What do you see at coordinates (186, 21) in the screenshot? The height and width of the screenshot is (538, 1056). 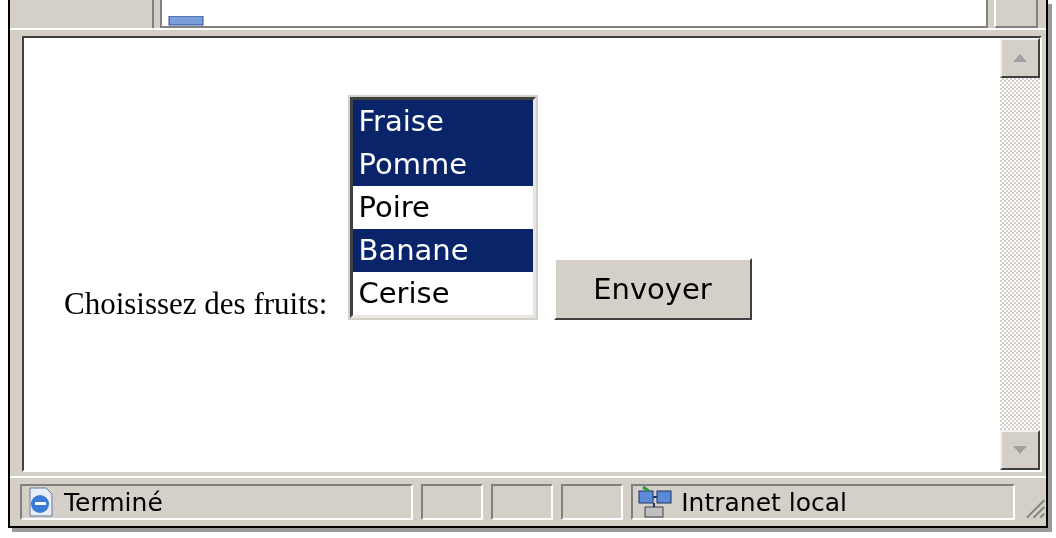 I see `page-icon` at bounding box center [186, 21].